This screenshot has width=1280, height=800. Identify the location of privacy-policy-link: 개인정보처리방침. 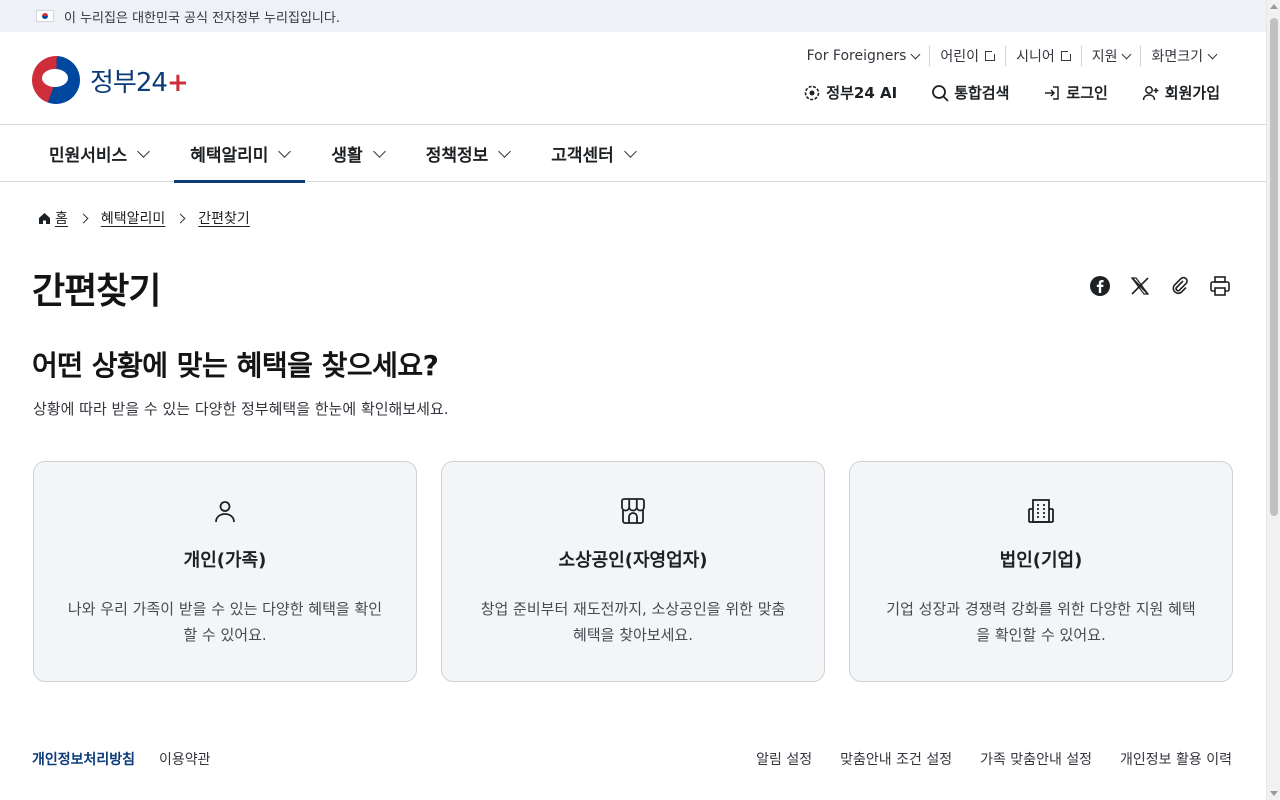
(83, 759).